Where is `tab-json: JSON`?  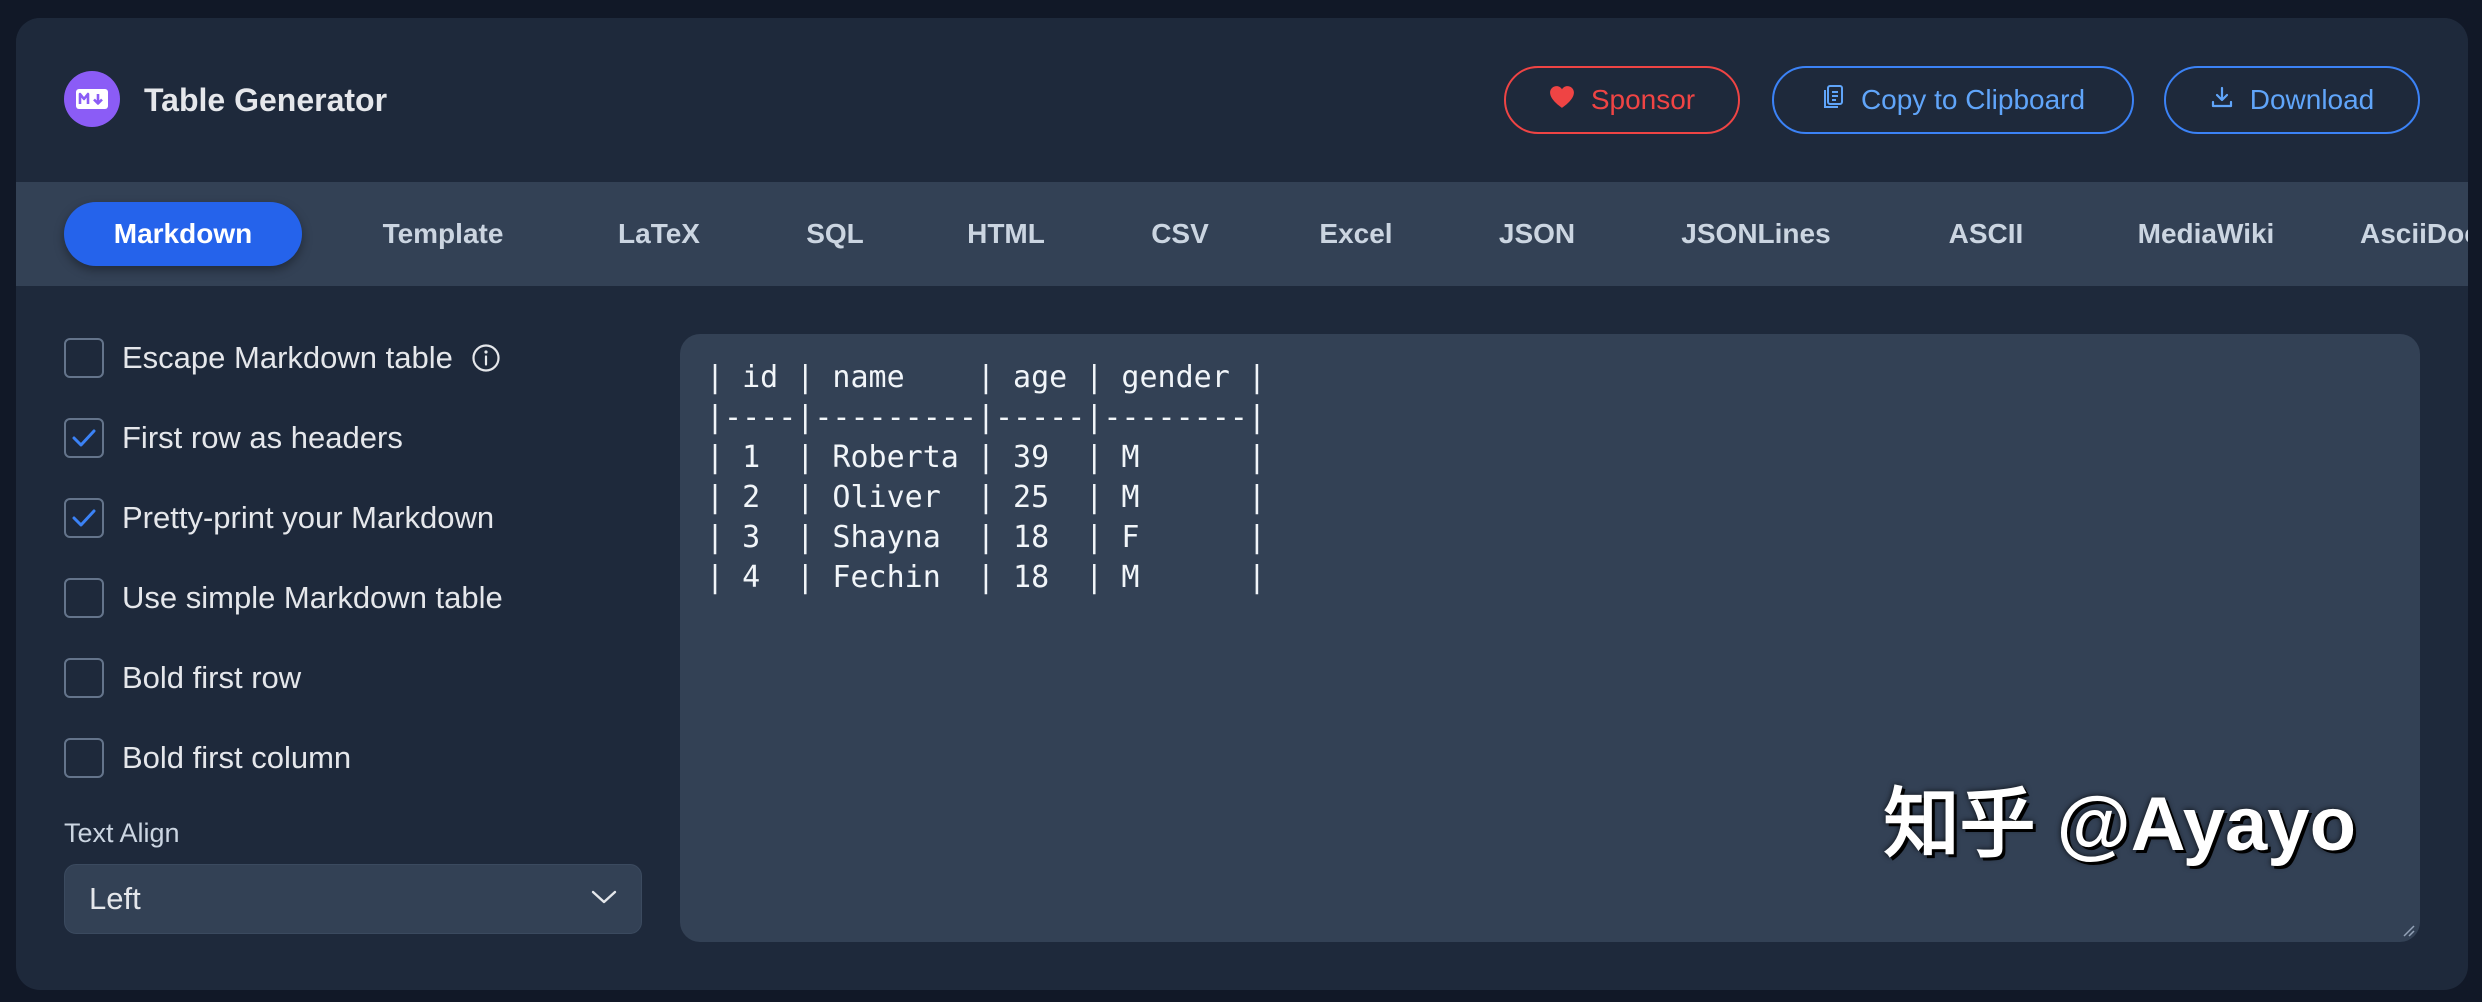 tab-json: JSON is located at coordinates (1537, 234).